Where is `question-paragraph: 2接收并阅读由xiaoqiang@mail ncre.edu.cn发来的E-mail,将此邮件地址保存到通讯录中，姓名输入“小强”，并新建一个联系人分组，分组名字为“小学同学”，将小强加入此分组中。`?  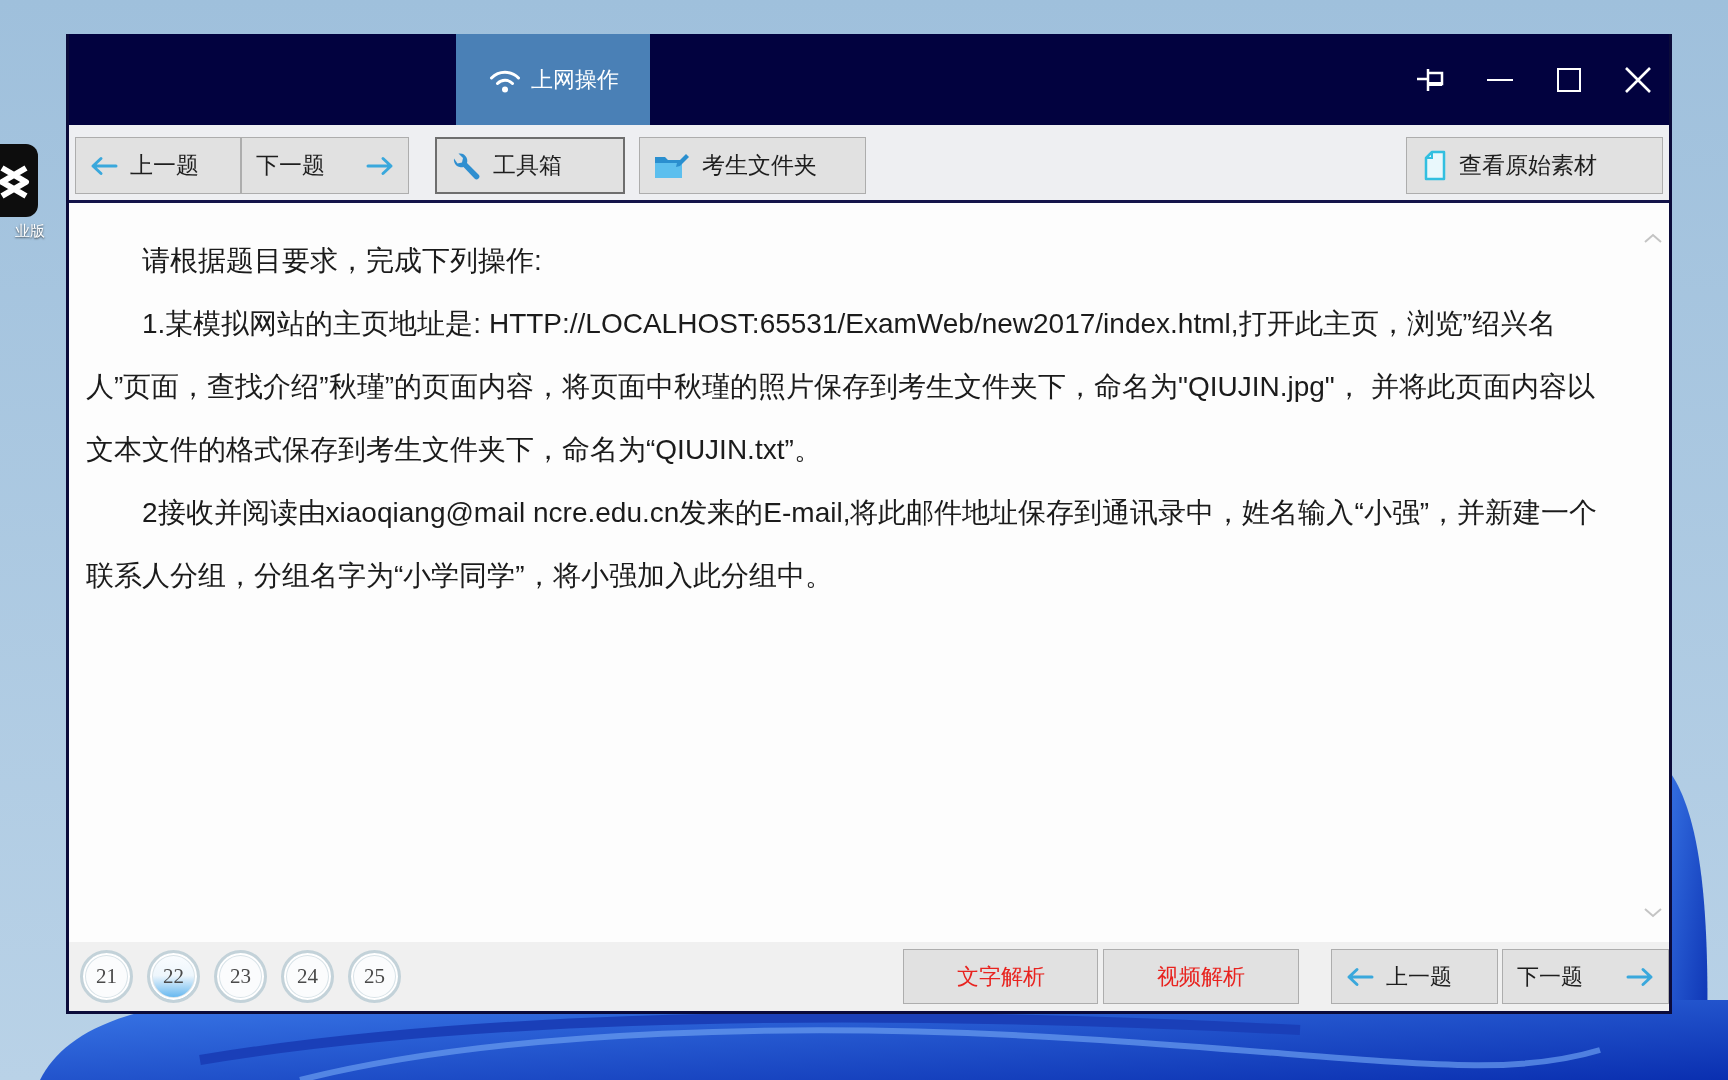
question-paragraph: 2接收并阅读由xiaoqiang@mail ncre.edu.cn发来的E-mail,将此邮件地址保存到通讯录中，姓名输入“小强”，并新建一个联系人分组，分组名字为“小学同学”，将小强加入此分组中。 is located at coordinates (842, 544).